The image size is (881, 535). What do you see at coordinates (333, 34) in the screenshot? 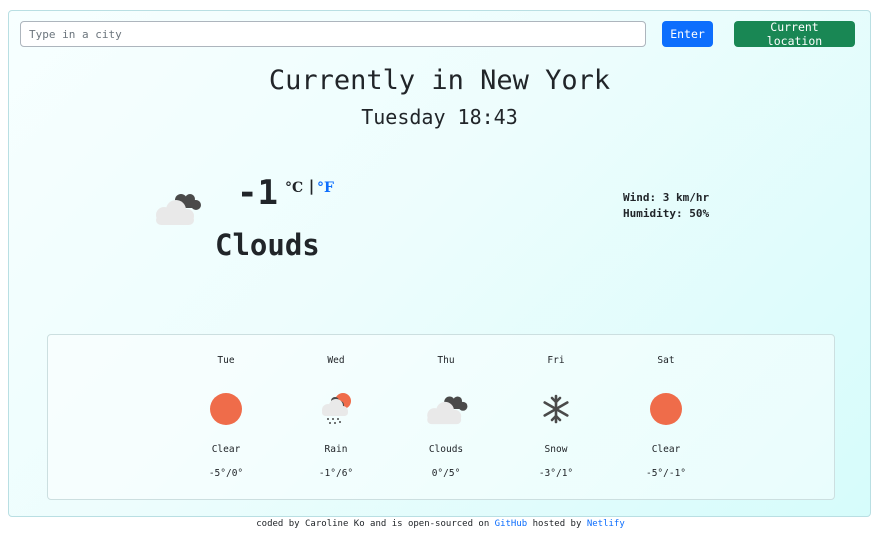
I see `city-search-input` at bounding box center [333, 34].